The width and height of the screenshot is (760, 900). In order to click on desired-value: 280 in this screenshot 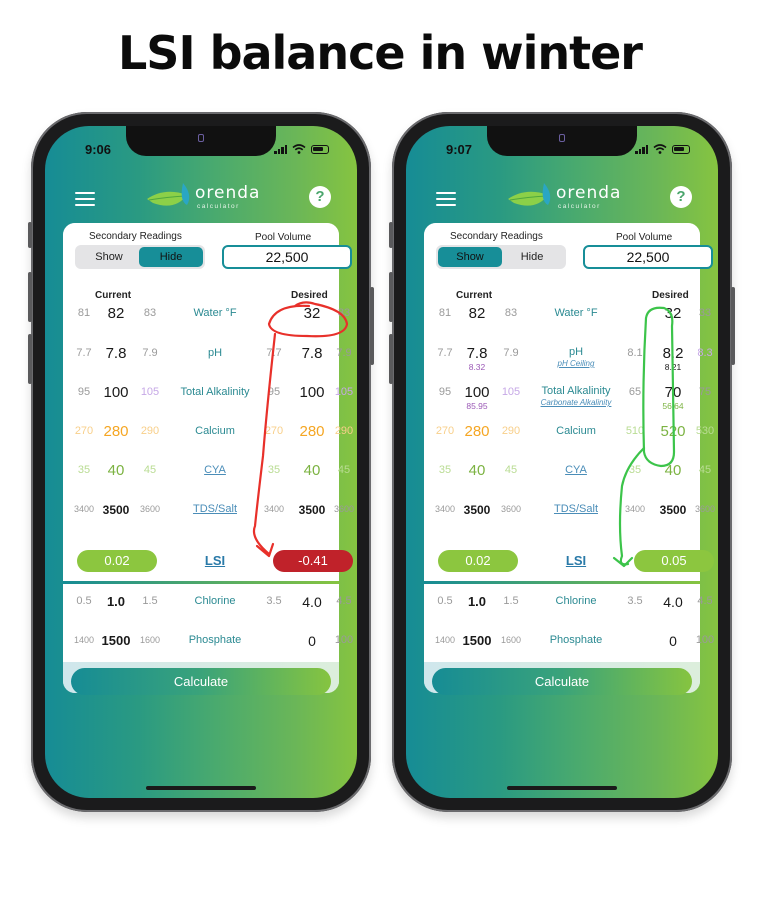, I will do `click(312, 431)`.